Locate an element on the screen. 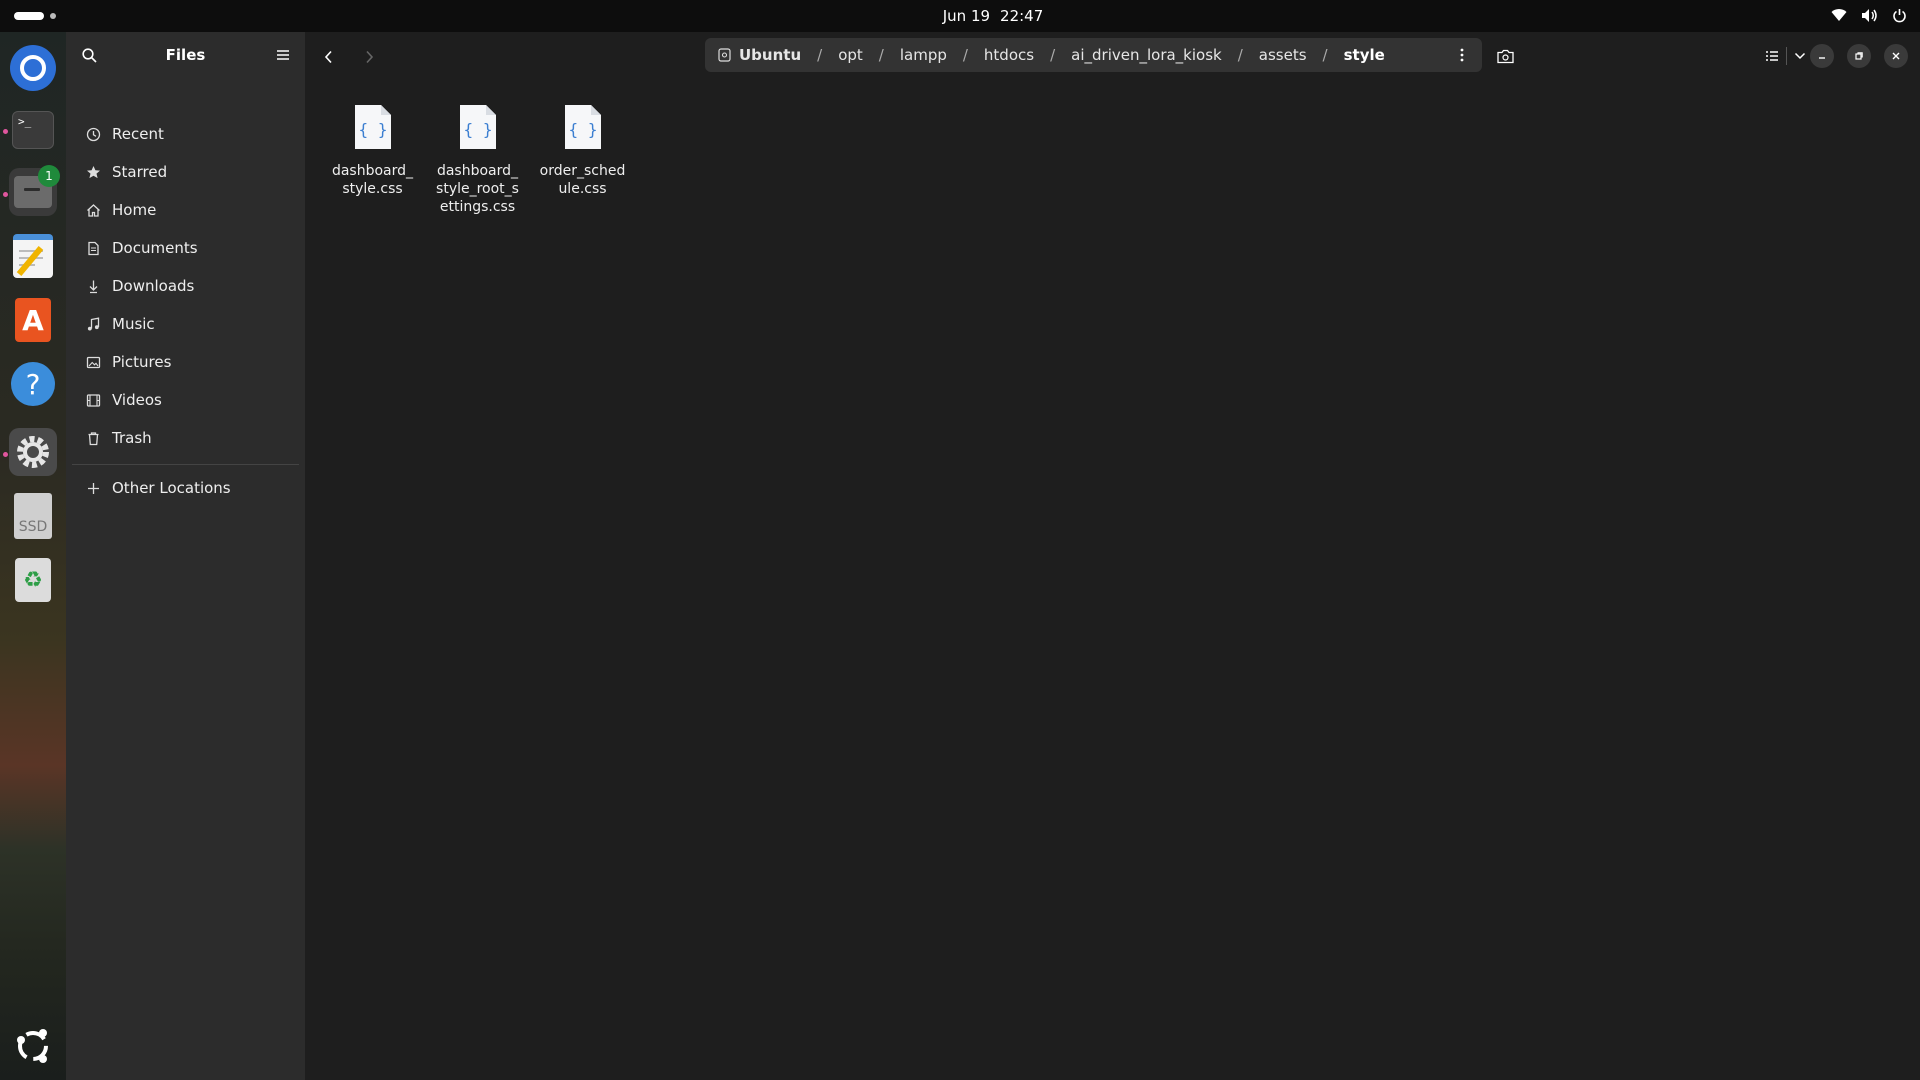 The height and width of the screenshot is (1080, 1920). breadcrumb-opt: opt is located at coordinates (850, 55).